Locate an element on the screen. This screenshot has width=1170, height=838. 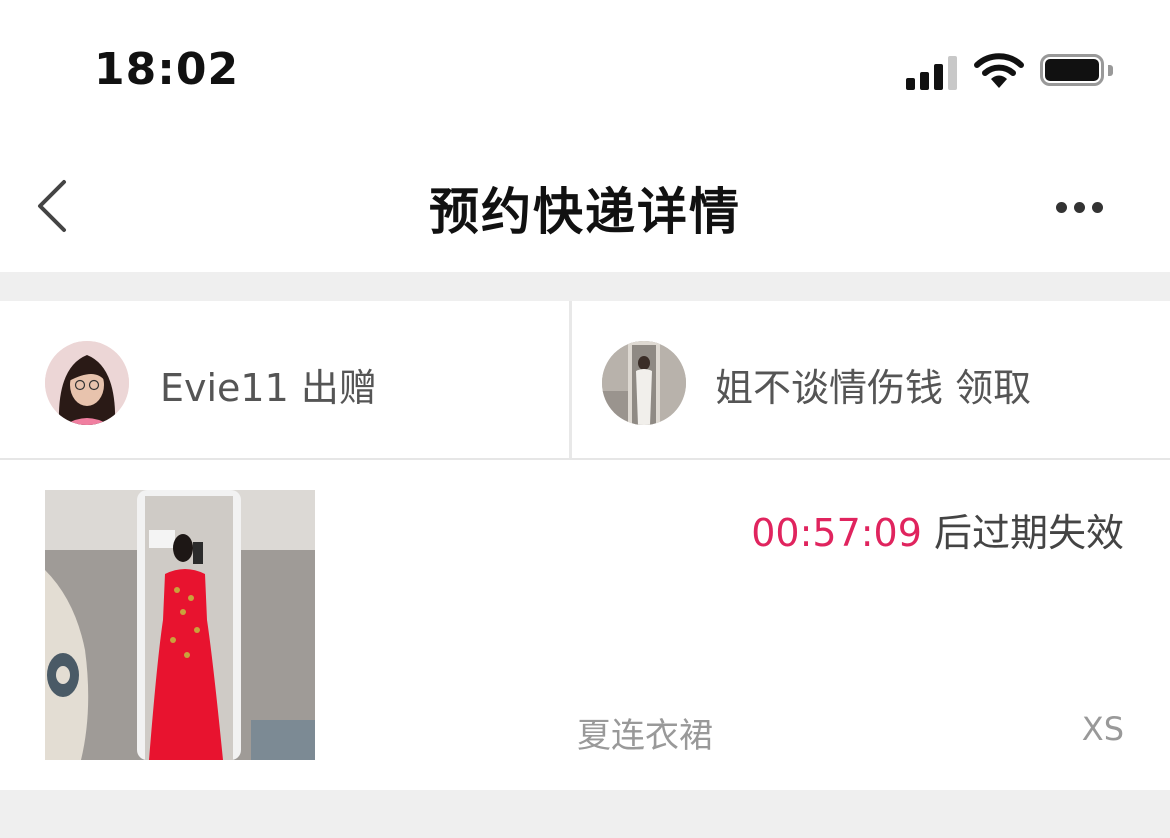
status-time: 18:02 is located at coordinates (167, 69).